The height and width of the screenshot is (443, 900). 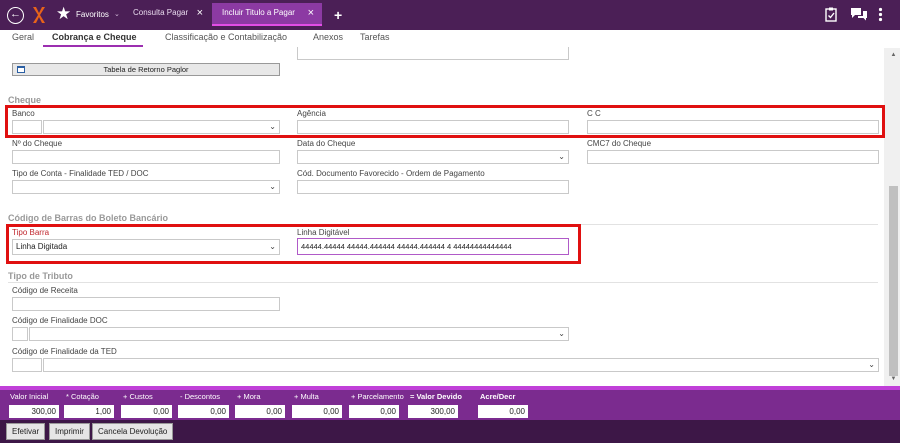 I want to click on finalidade-doc-code-input, so click(x=20, y=334).